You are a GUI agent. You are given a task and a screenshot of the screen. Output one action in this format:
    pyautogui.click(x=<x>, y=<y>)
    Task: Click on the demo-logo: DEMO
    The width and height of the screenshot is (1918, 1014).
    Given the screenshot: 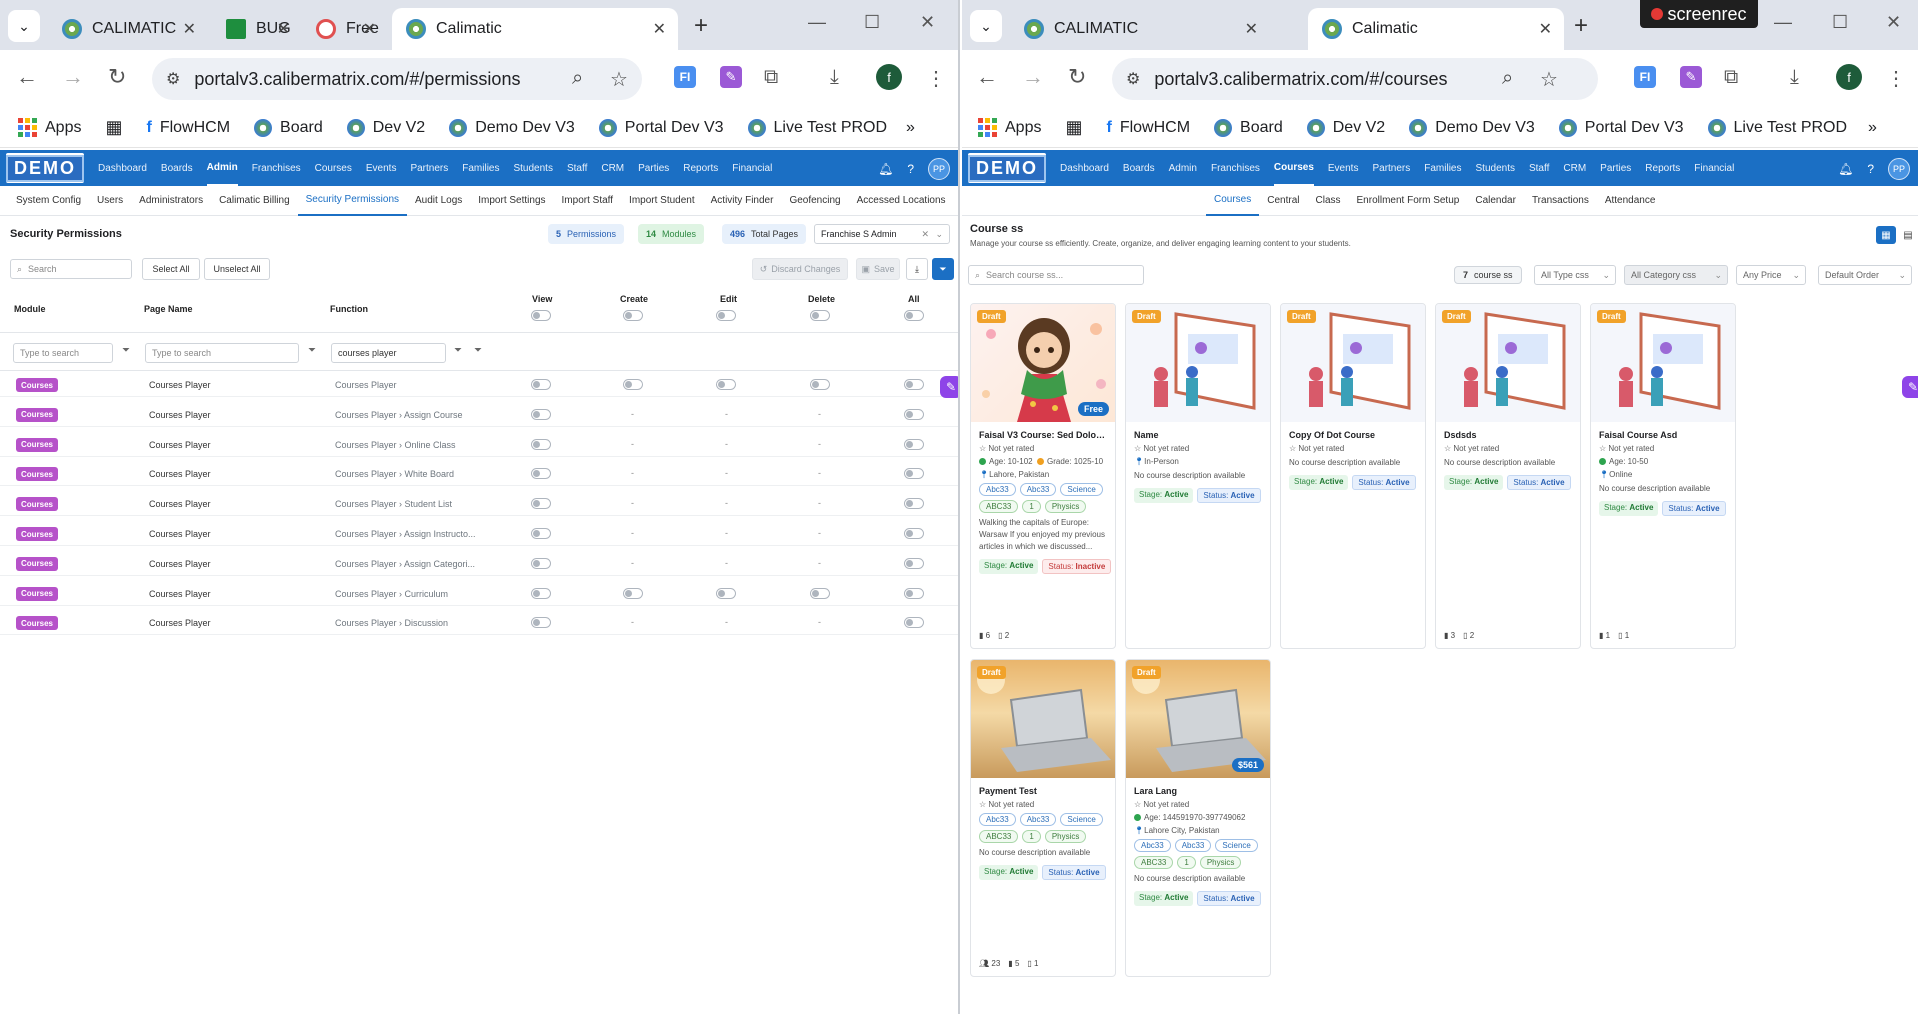 What is the action you would take?
    pyautogui.click(x=45, y=168)
    